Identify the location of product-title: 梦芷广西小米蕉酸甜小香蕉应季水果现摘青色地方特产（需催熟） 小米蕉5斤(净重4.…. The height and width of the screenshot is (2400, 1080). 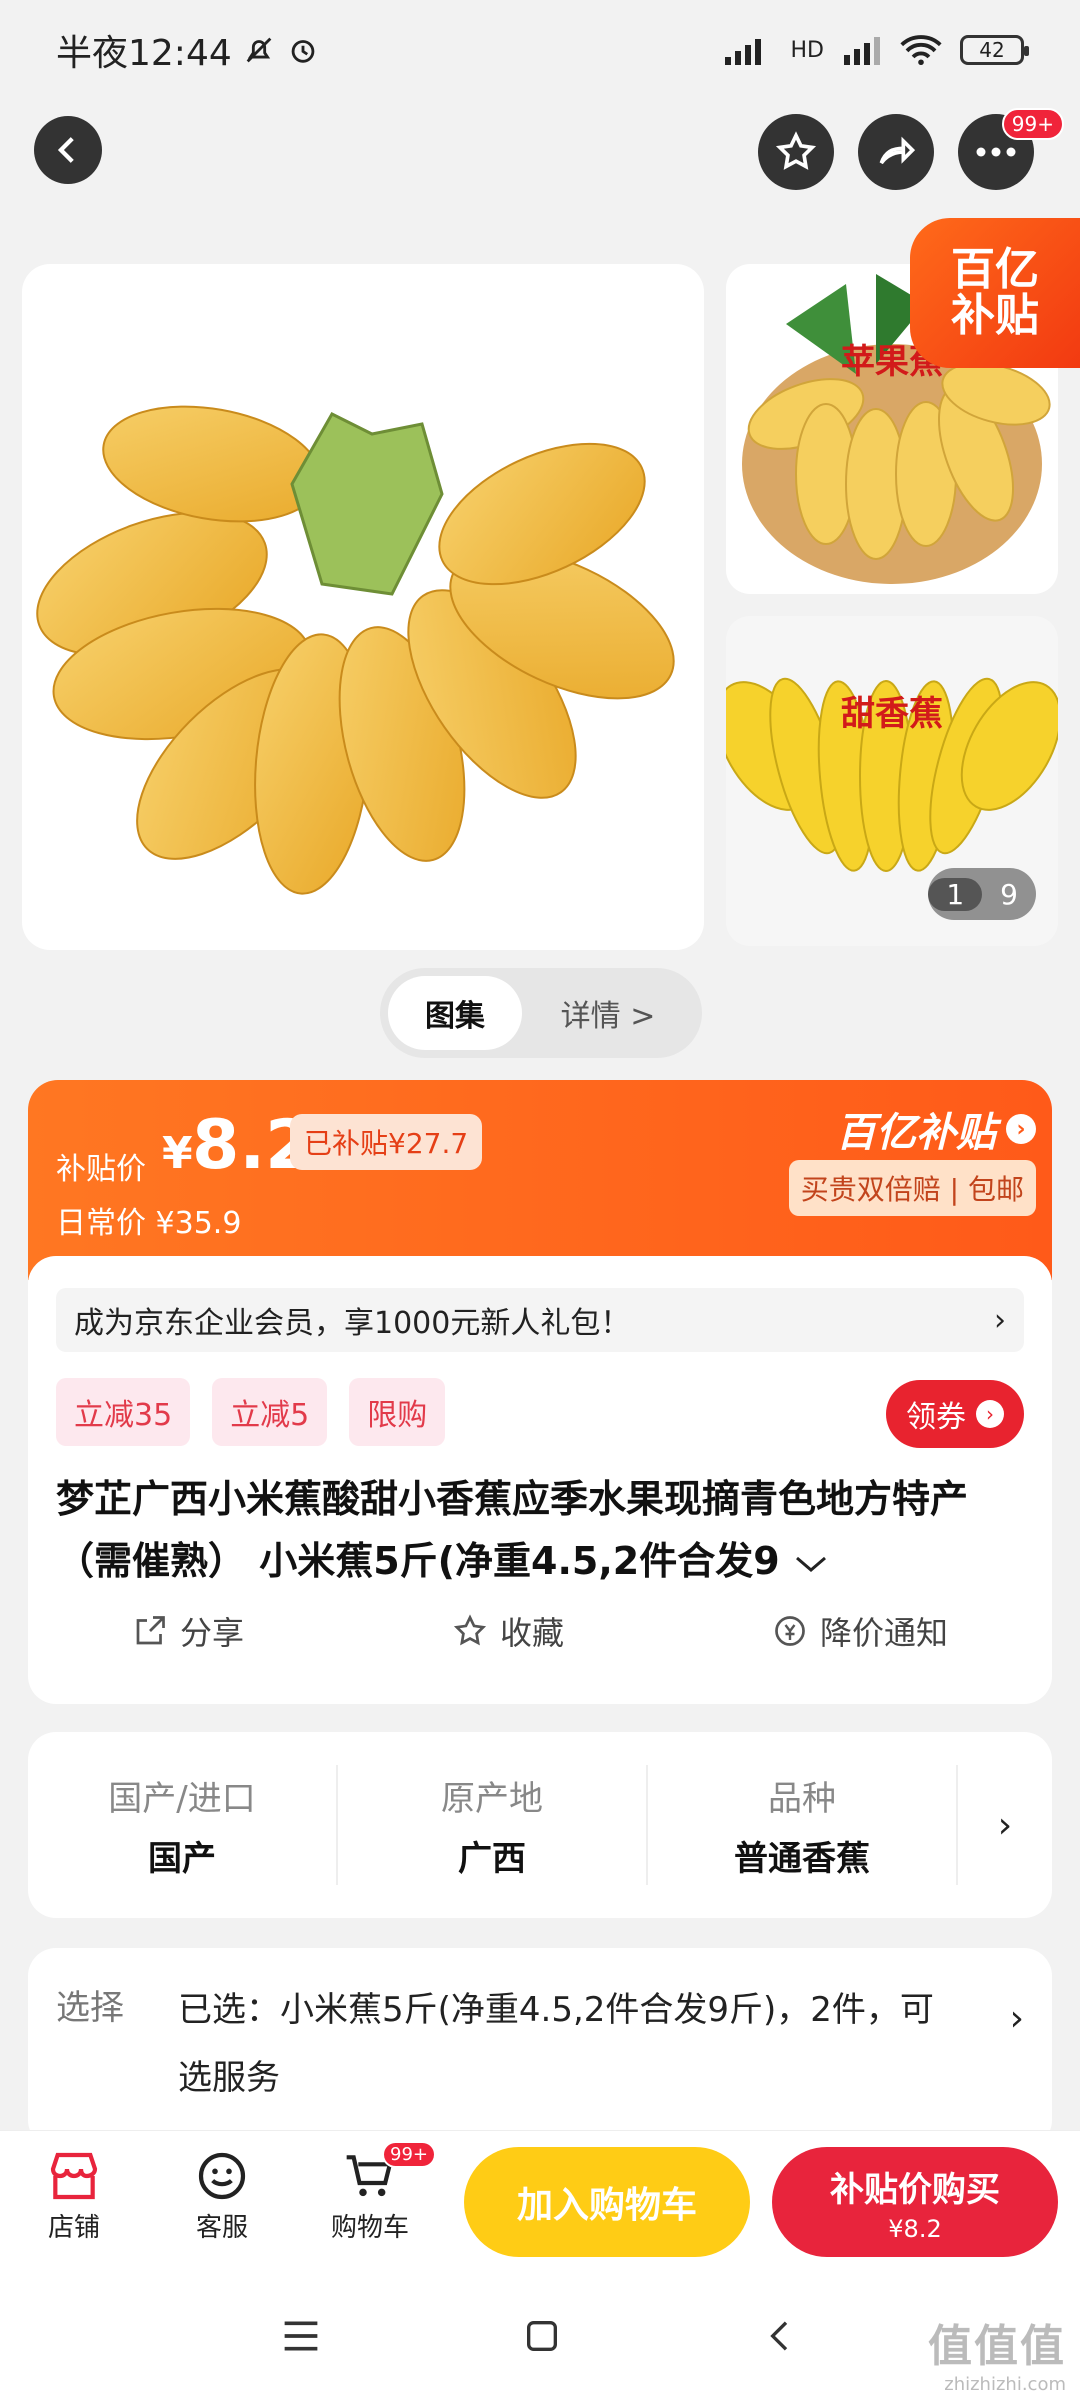
(540, 1530).